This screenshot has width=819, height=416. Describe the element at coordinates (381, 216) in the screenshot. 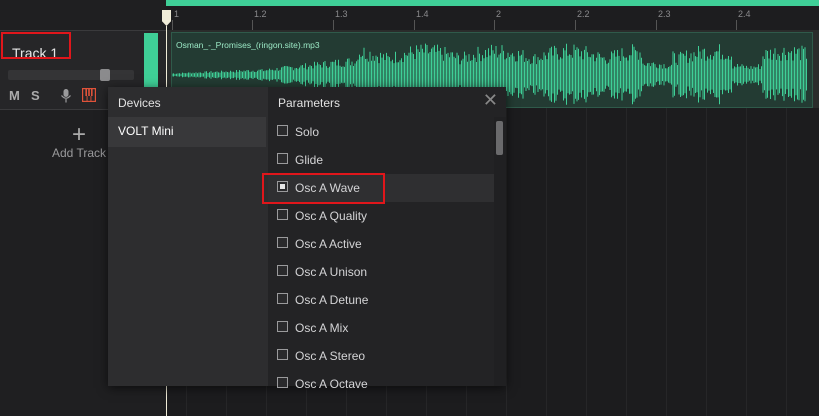

I see `parameter-item: Osc A Quality` at that location.